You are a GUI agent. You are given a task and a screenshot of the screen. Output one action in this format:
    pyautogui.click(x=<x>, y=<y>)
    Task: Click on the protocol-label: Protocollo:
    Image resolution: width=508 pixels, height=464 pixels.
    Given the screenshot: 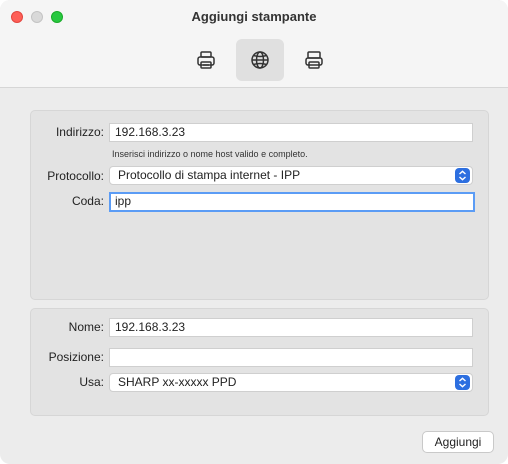 What is the action you would take?
    pyautogui.click(x=75, y=176)
    